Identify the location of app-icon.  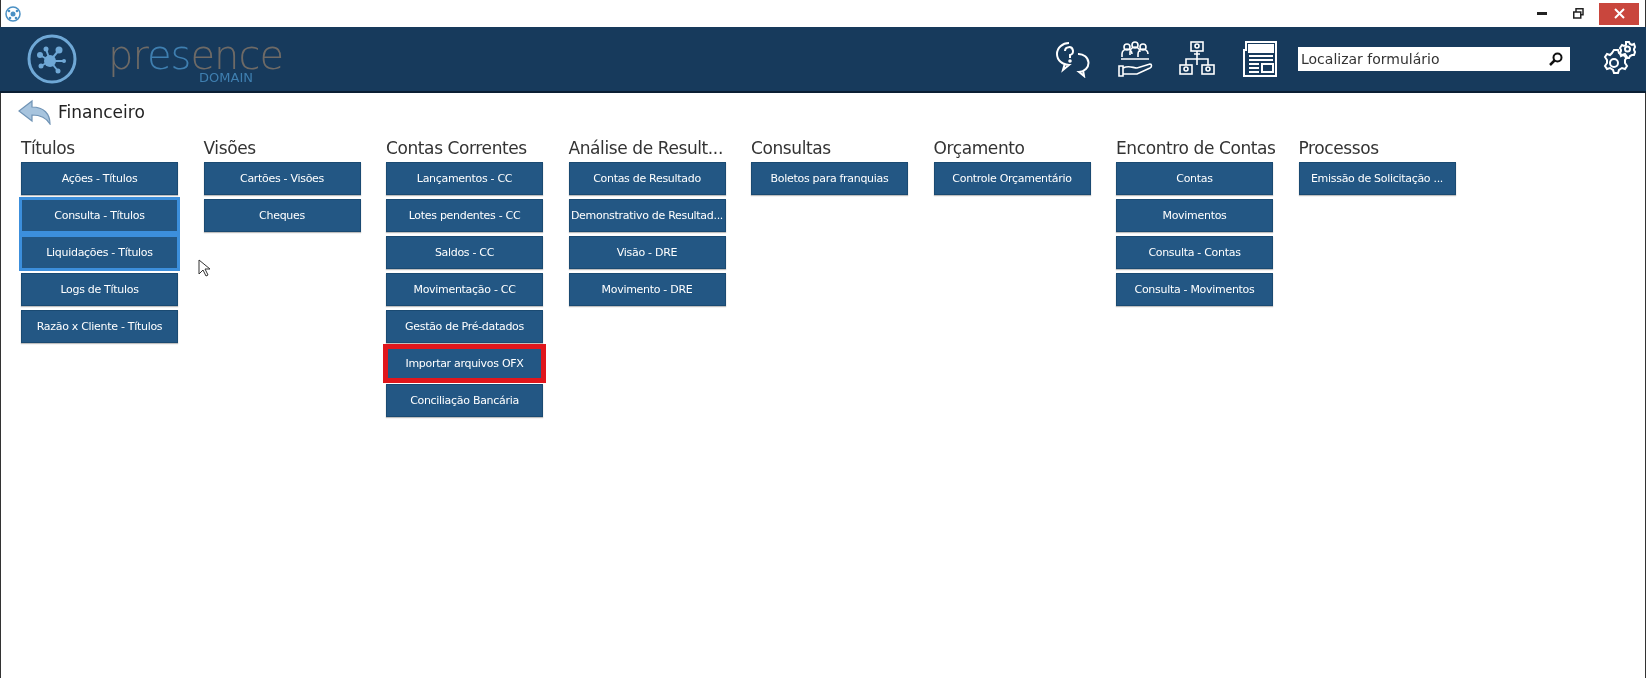
(13, 13).